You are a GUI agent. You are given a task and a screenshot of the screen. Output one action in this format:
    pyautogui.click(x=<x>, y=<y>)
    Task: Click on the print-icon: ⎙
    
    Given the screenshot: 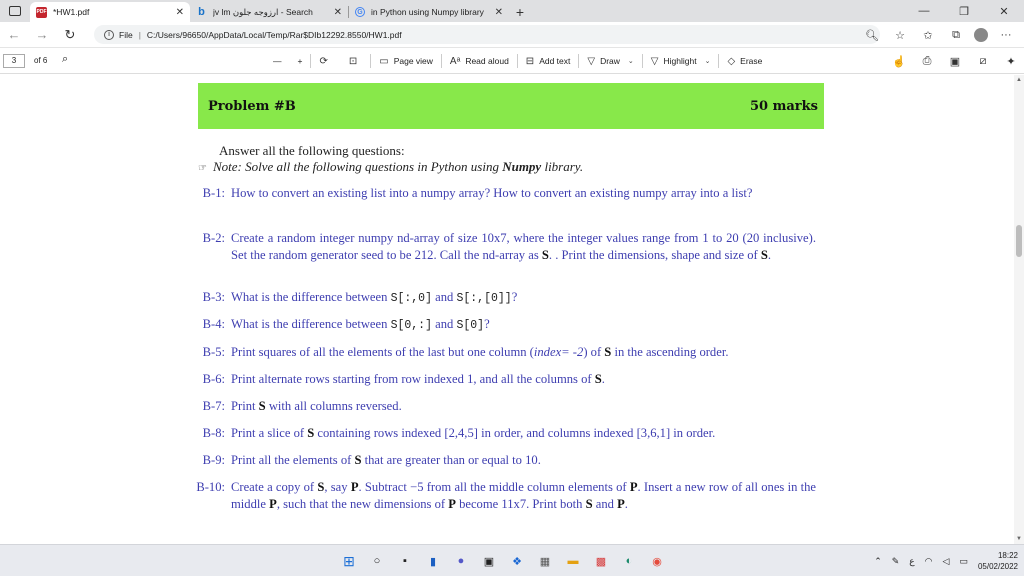 What is the action you would take?
    pyautogui.click(x=927, y=61)
    